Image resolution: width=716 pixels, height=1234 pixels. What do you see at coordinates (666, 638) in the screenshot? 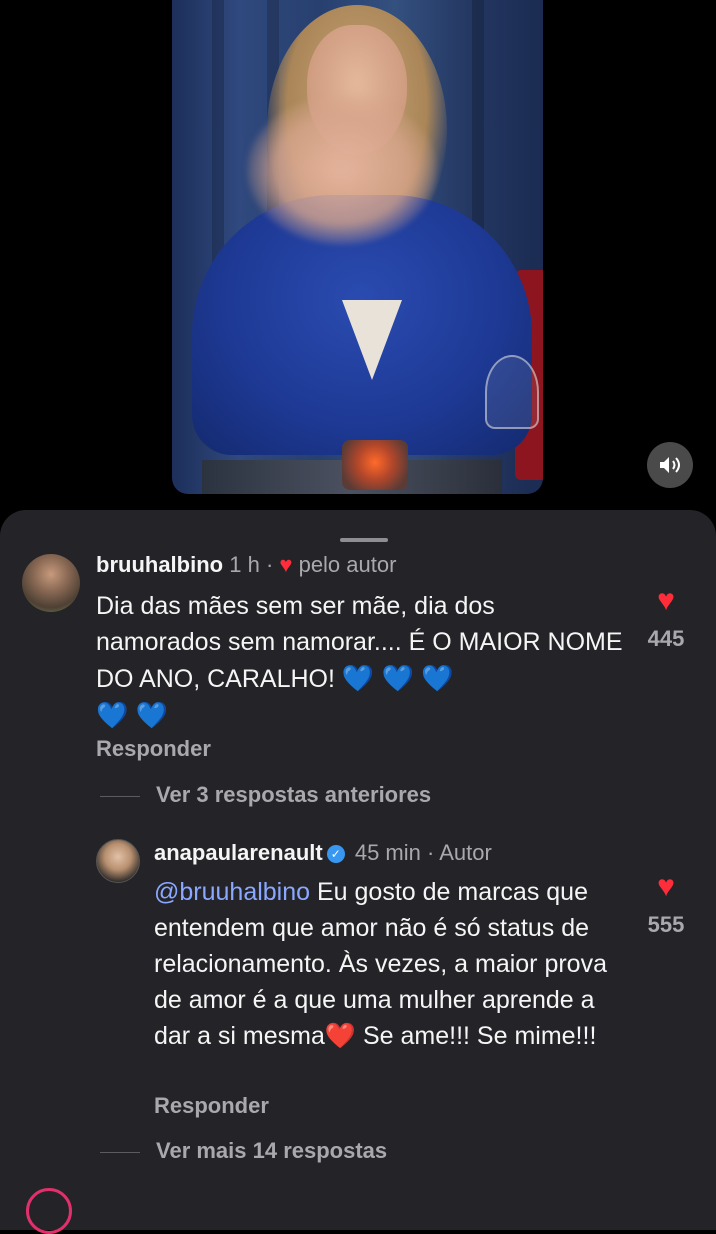
I see `like-count: 445` at bounding box center [666, 638].